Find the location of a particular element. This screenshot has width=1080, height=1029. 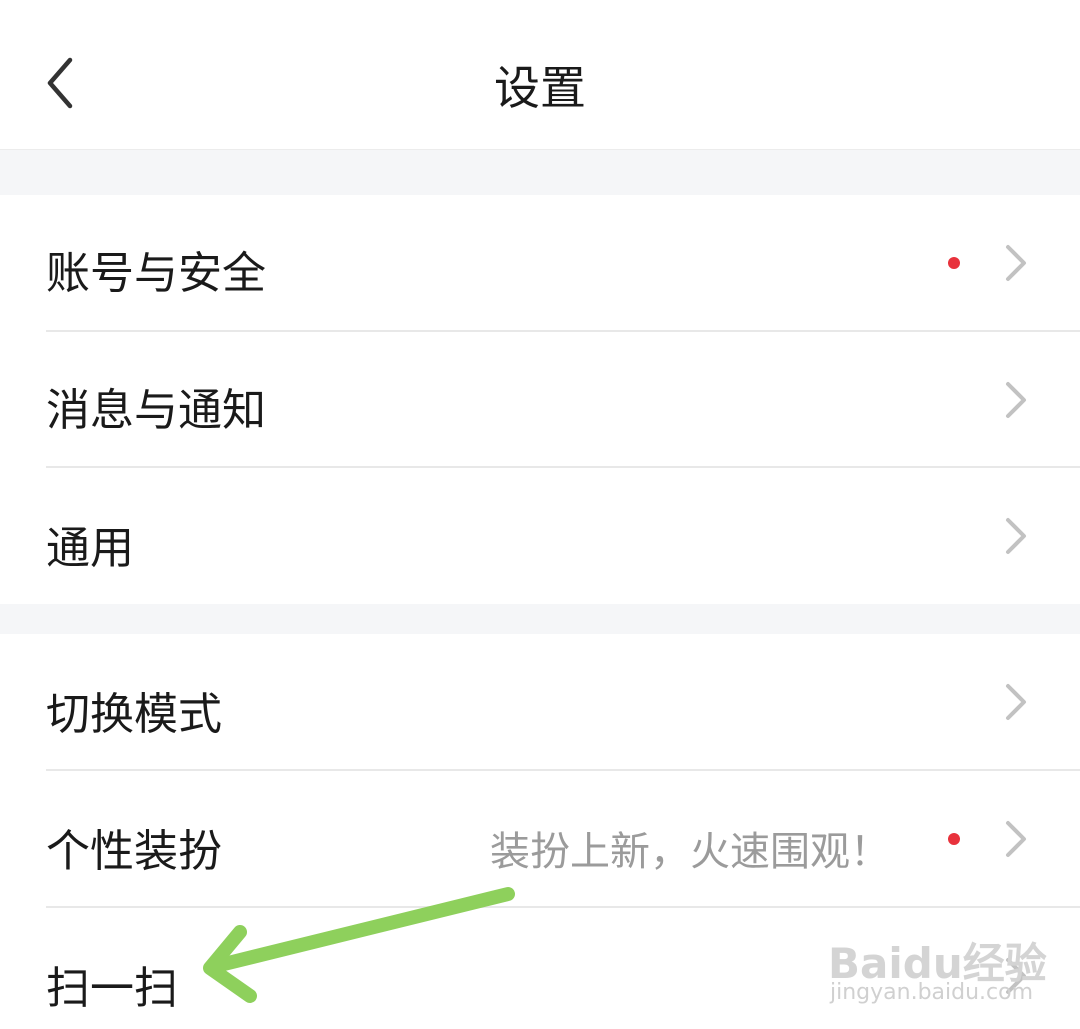

settings-item-label: 消息与通知 is located at coordinates (156, 410).